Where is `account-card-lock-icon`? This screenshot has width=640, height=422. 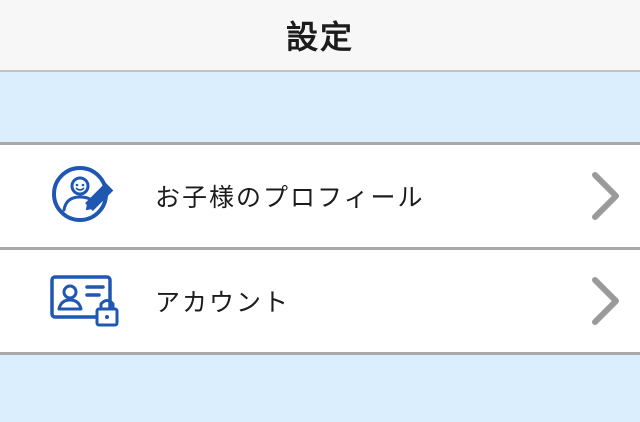 account-card-lock-icon is located at coordinates (85, 301).